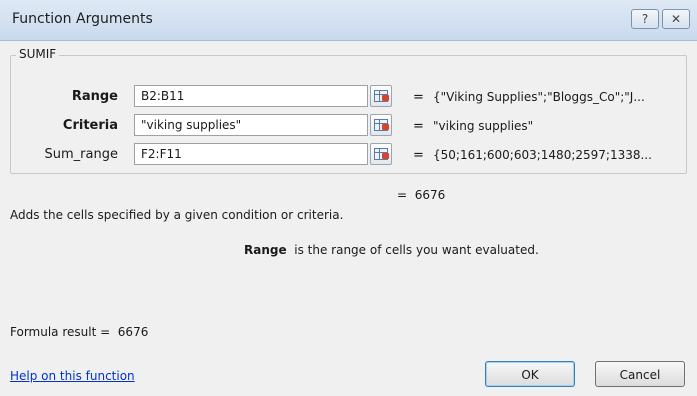 The width and height of the screenshot is (697, 396). Describe the element at coordinates (251, 96) in the screenshot. I see `range-input` at that location.